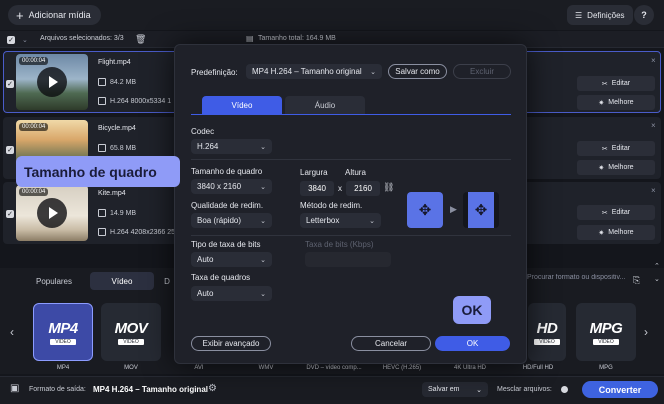  Describe the element at coordinates (482, 71) in the screenshot. I see `delete-preset-button: Excluir` at that location.